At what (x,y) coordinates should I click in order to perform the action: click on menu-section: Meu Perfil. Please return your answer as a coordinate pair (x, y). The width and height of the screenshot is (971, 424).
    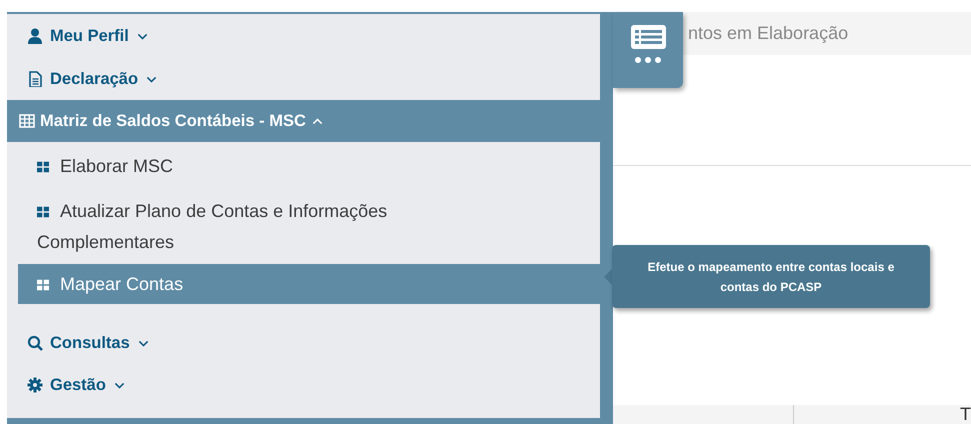
    Looking at the image, I should click on (303, 36).